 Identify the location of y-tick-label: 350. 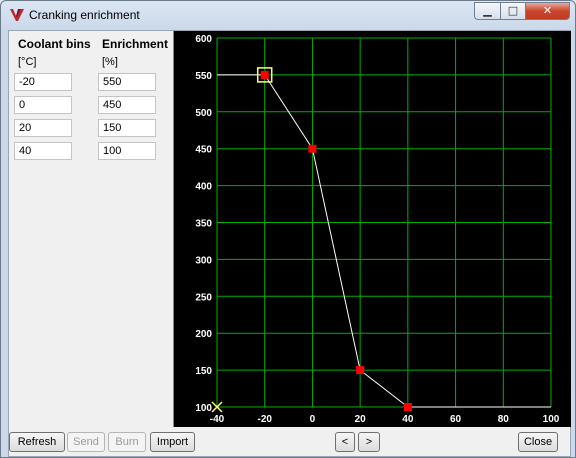
(203, 224).